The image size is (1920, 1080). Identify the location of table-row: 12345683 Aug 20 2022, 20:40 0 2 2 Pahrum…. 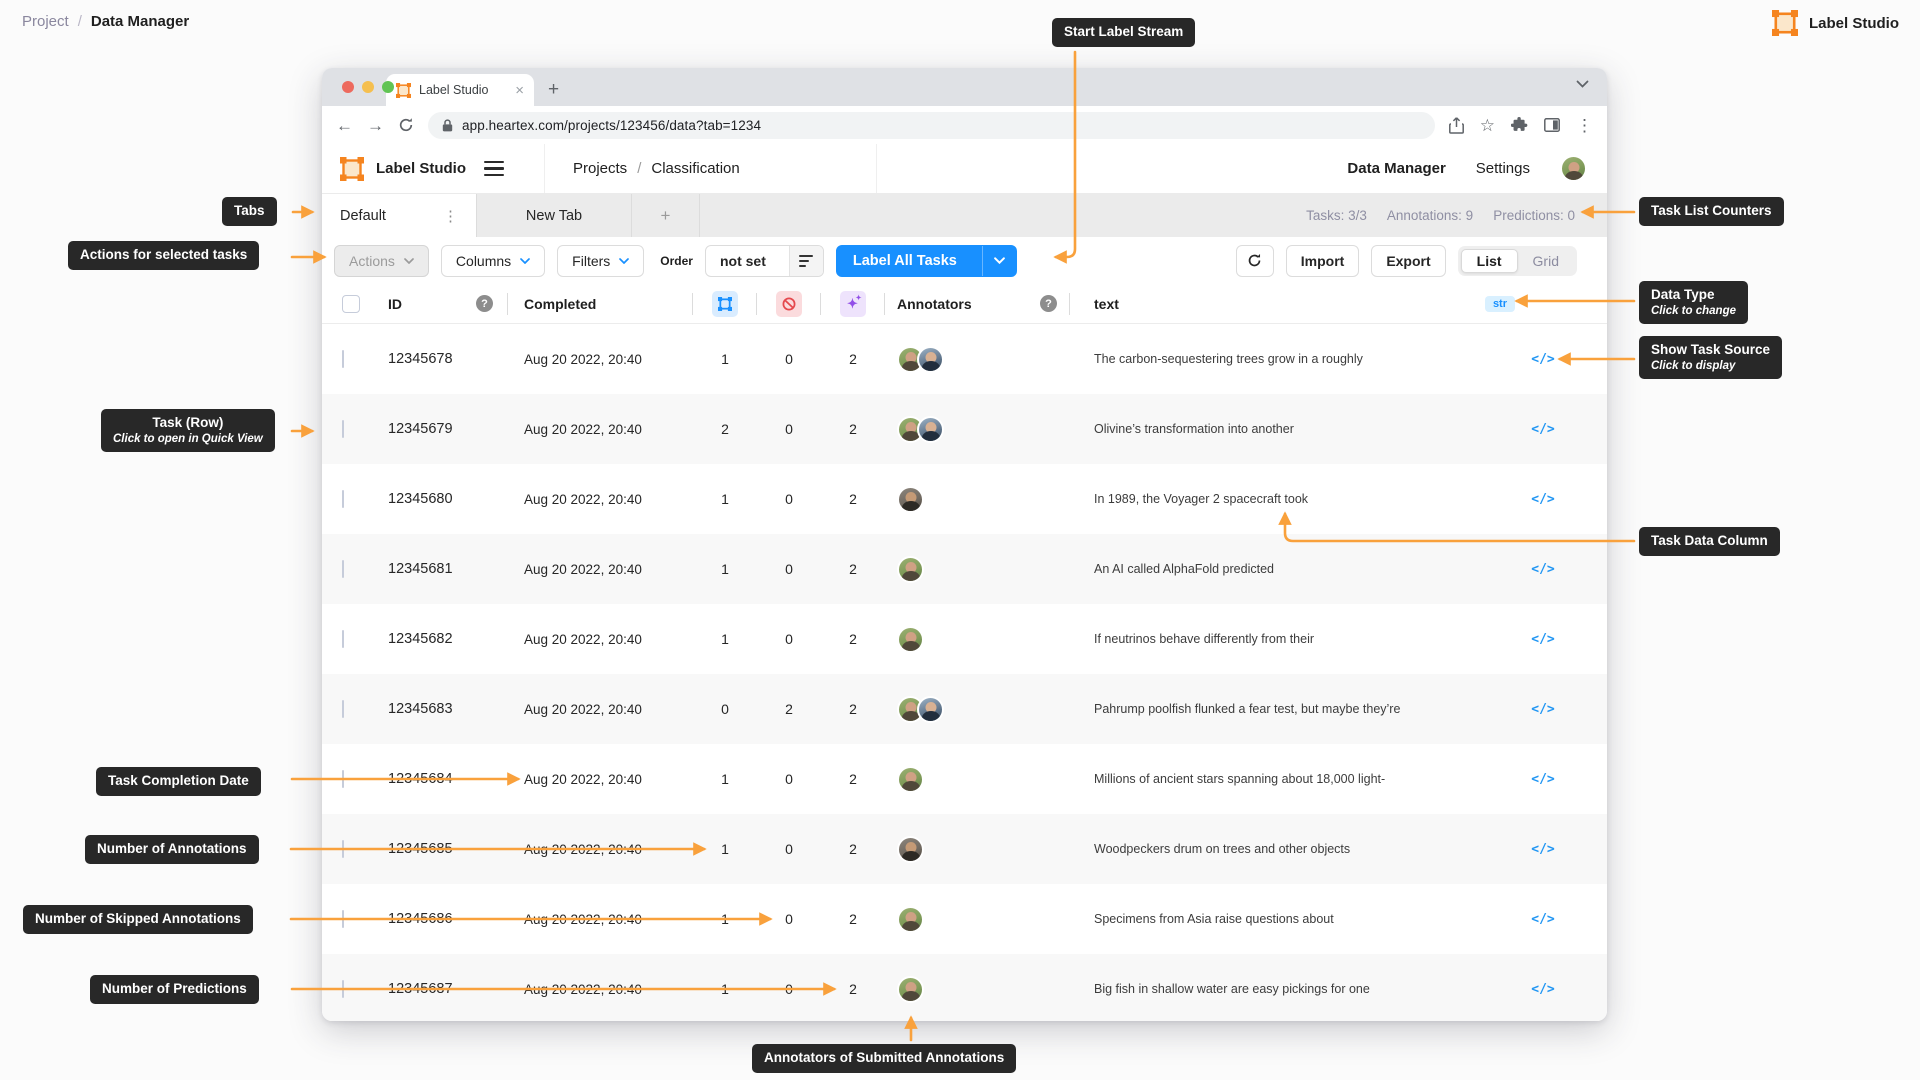
(964, 709).